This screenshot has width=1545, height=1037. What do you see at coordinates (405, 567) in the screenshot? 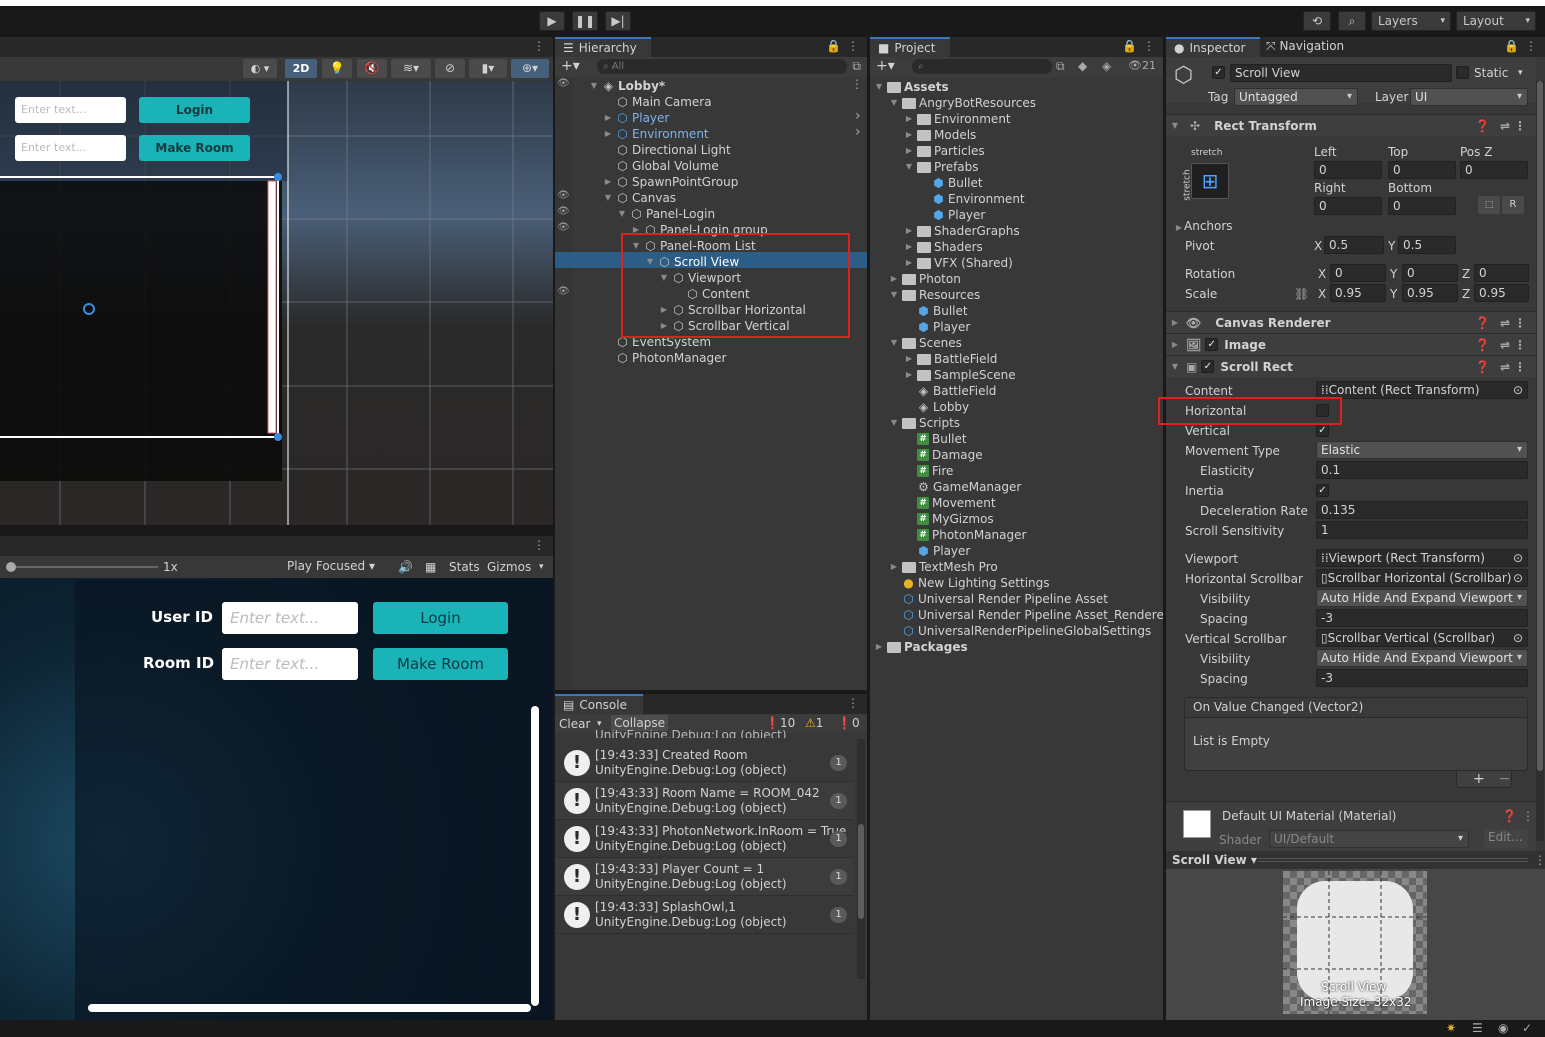
I see `mute-icon: 🔊` at bounding box center [405, 567].